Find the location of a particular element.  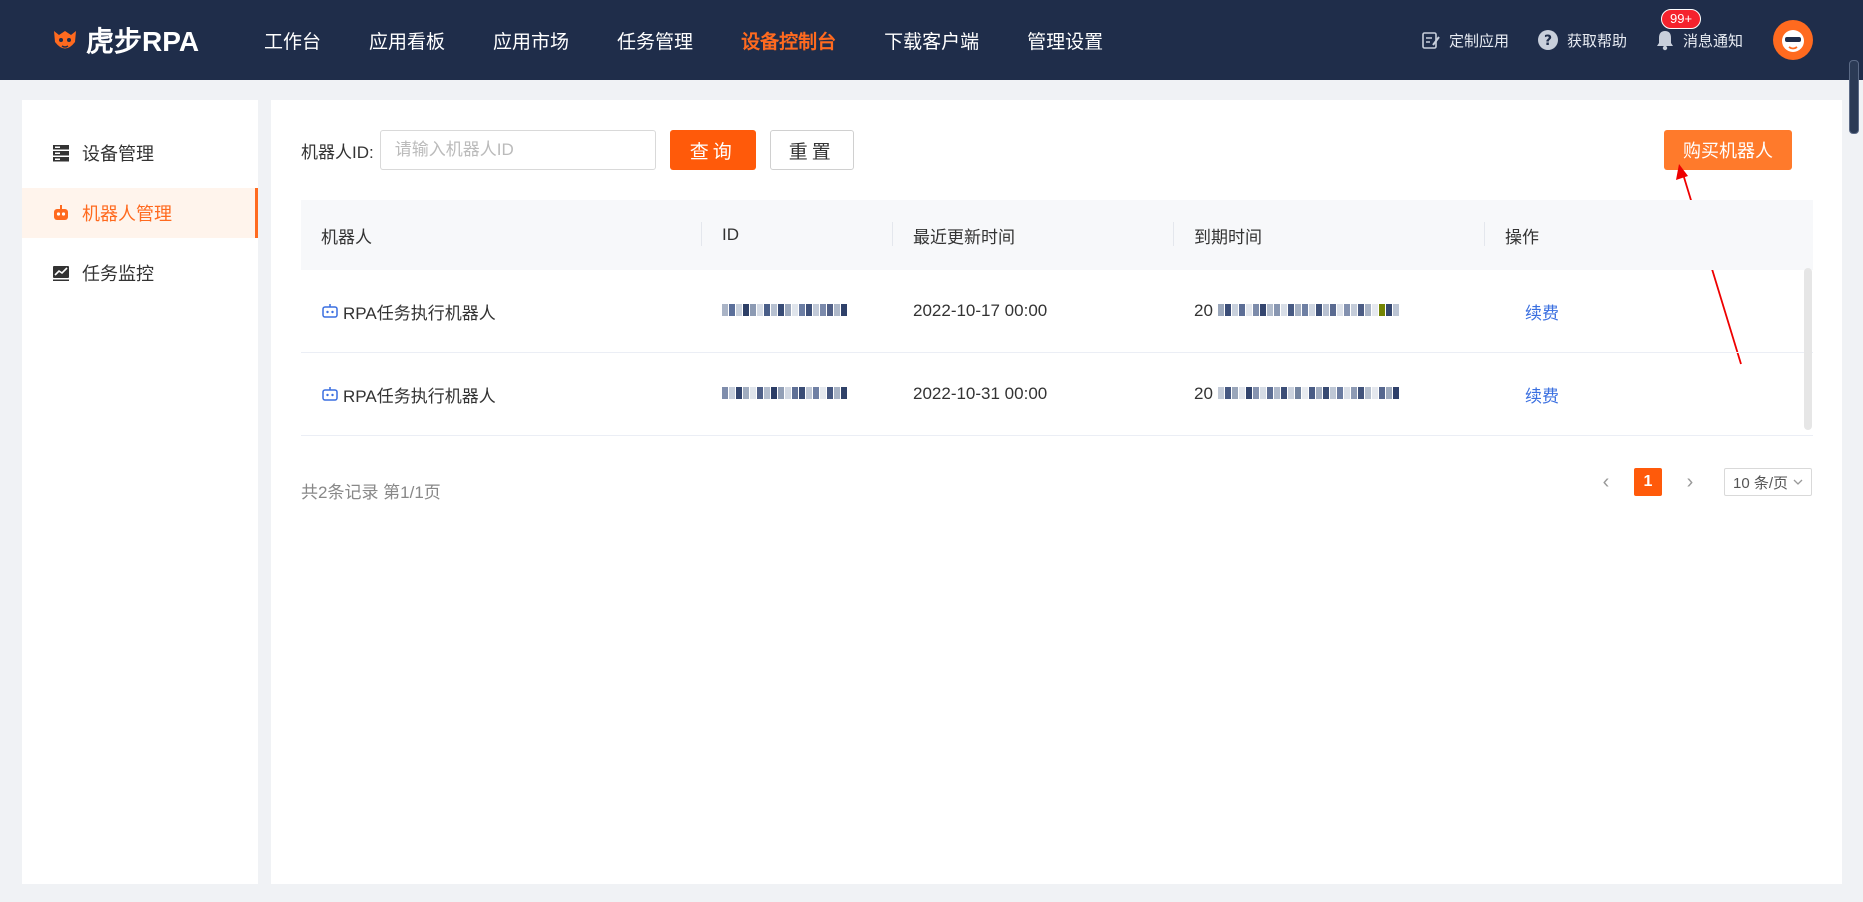

bell-icon is located at coordinates (1664, 41).